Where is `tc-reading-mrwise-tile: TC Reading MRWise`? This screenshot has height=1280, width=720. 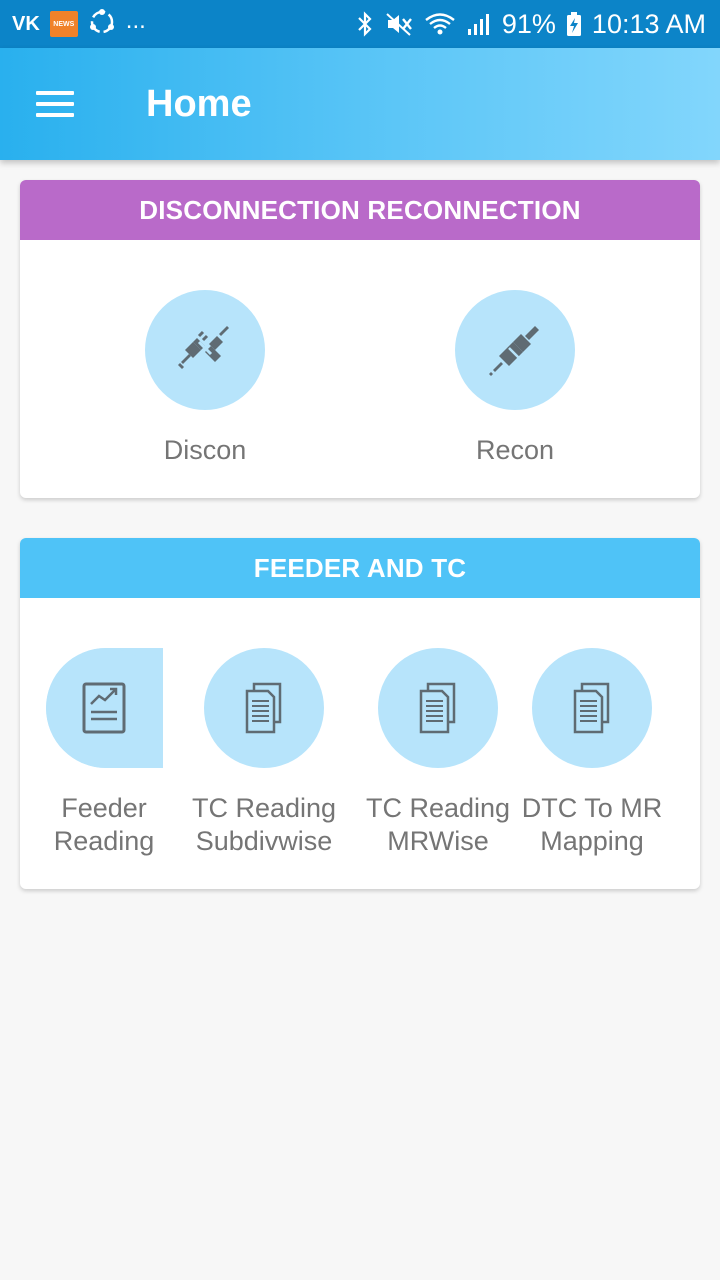
tc-reading-mrwise-tile: TC Reading MRWise is located at coordinates (438, 753).